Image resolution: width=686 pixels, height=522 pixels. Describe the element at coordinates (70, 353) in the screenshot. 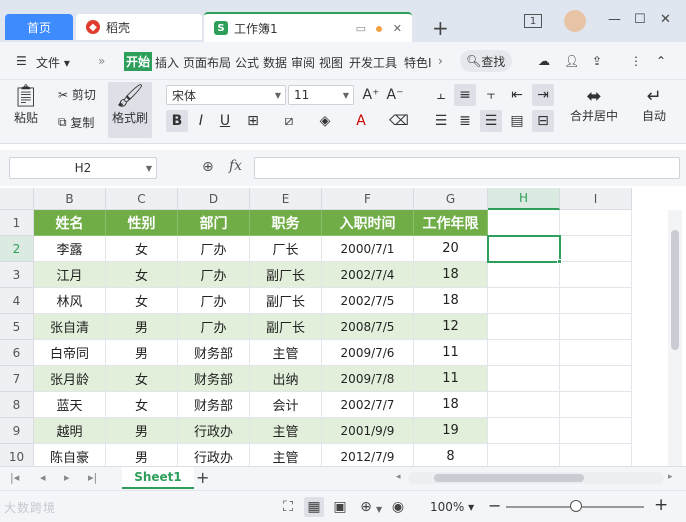

I see `cell-b6: 白帝同` at that location.